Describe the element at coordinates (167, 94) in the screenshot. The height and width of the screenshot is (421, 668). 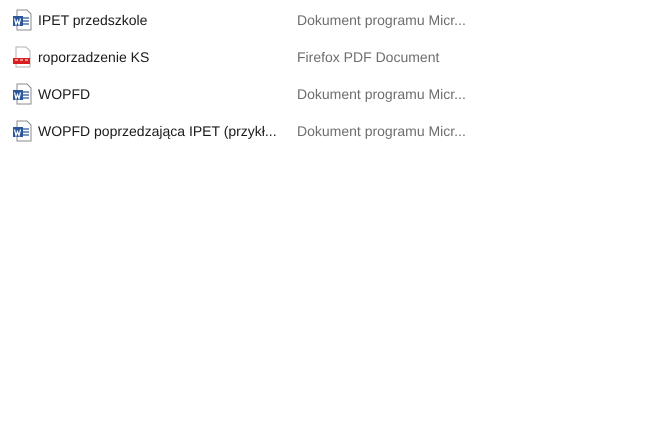
I see `file-name: WOPFD` at that location.